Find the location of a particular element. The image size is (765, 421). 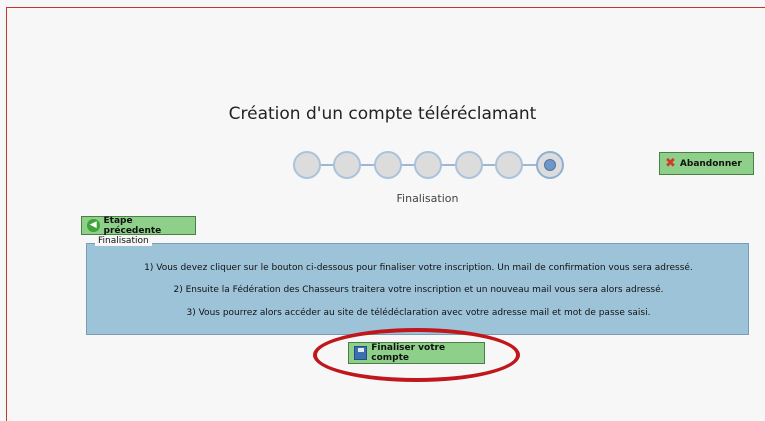

previous-step-button-label: Etape précedente is located at coordinates (132, 225).